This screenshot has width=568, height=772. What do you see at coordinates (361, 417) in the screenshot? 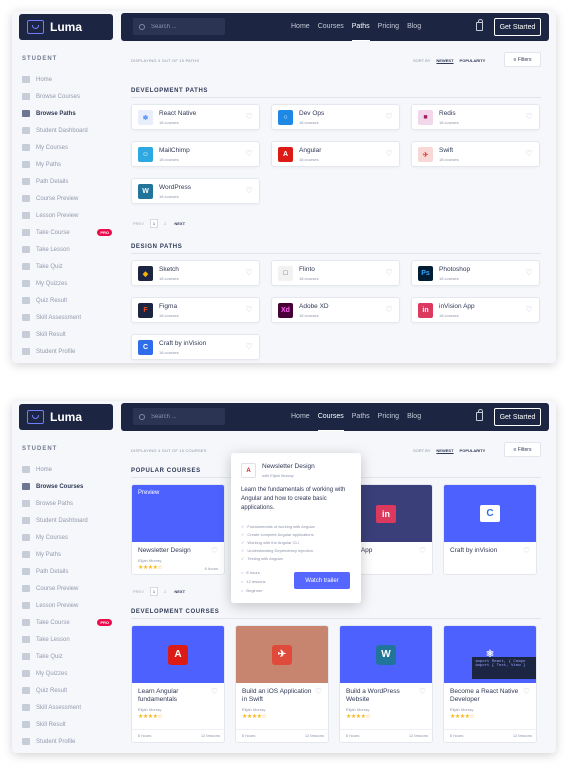
I see `nav-link-paths: Paths` at bounding box center [361, 417].